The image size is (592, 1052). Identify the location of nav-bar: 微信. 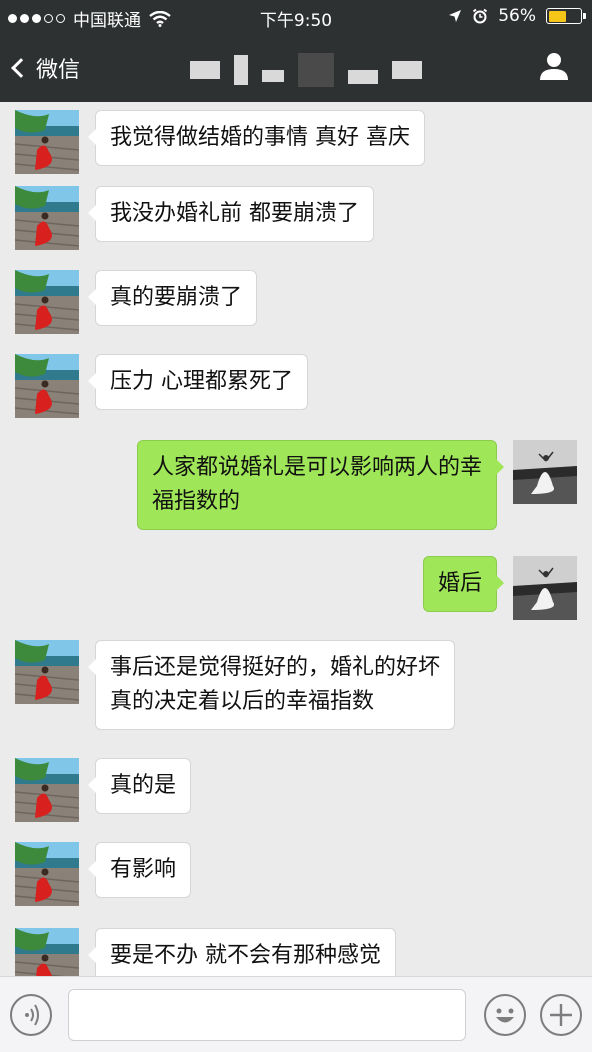
(296, 68).